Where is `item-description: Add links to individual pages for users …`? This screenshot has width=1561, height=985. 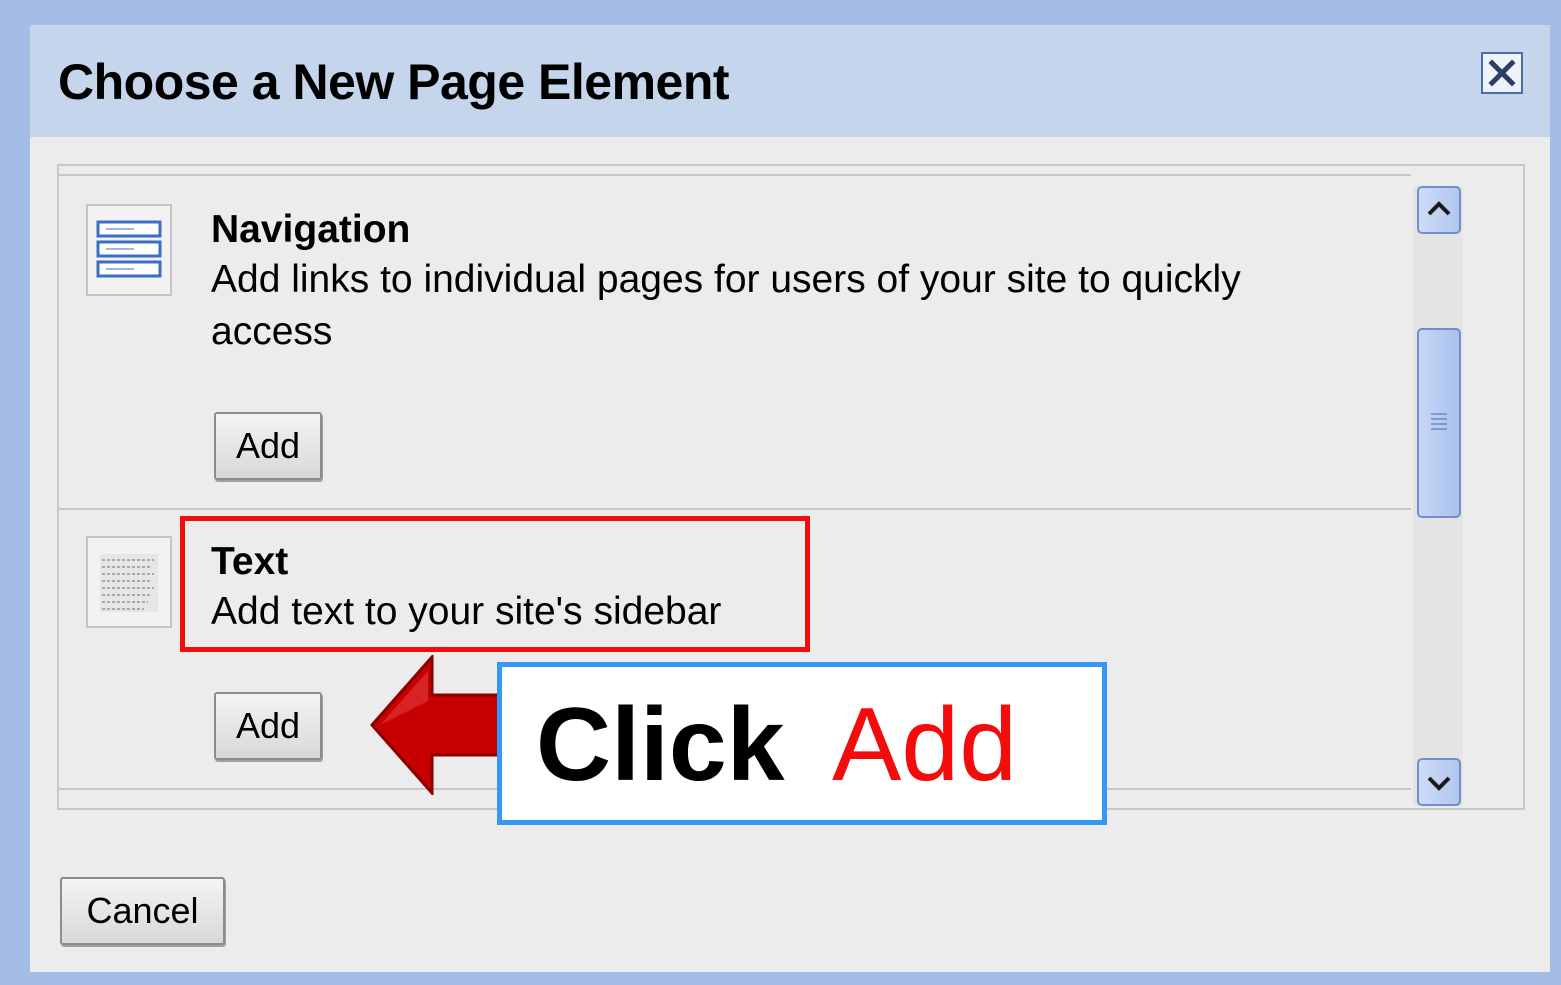 item-description: Add links to individual pages for users … is located at coordinates (726, 305).